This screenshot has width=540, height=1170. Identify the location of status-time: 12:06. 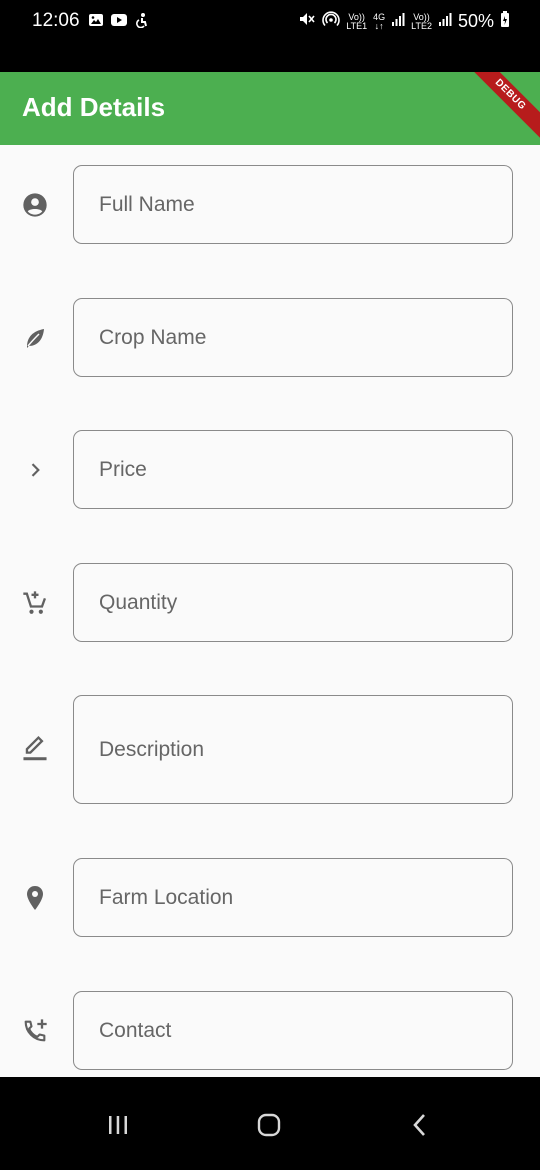
(56, 20).